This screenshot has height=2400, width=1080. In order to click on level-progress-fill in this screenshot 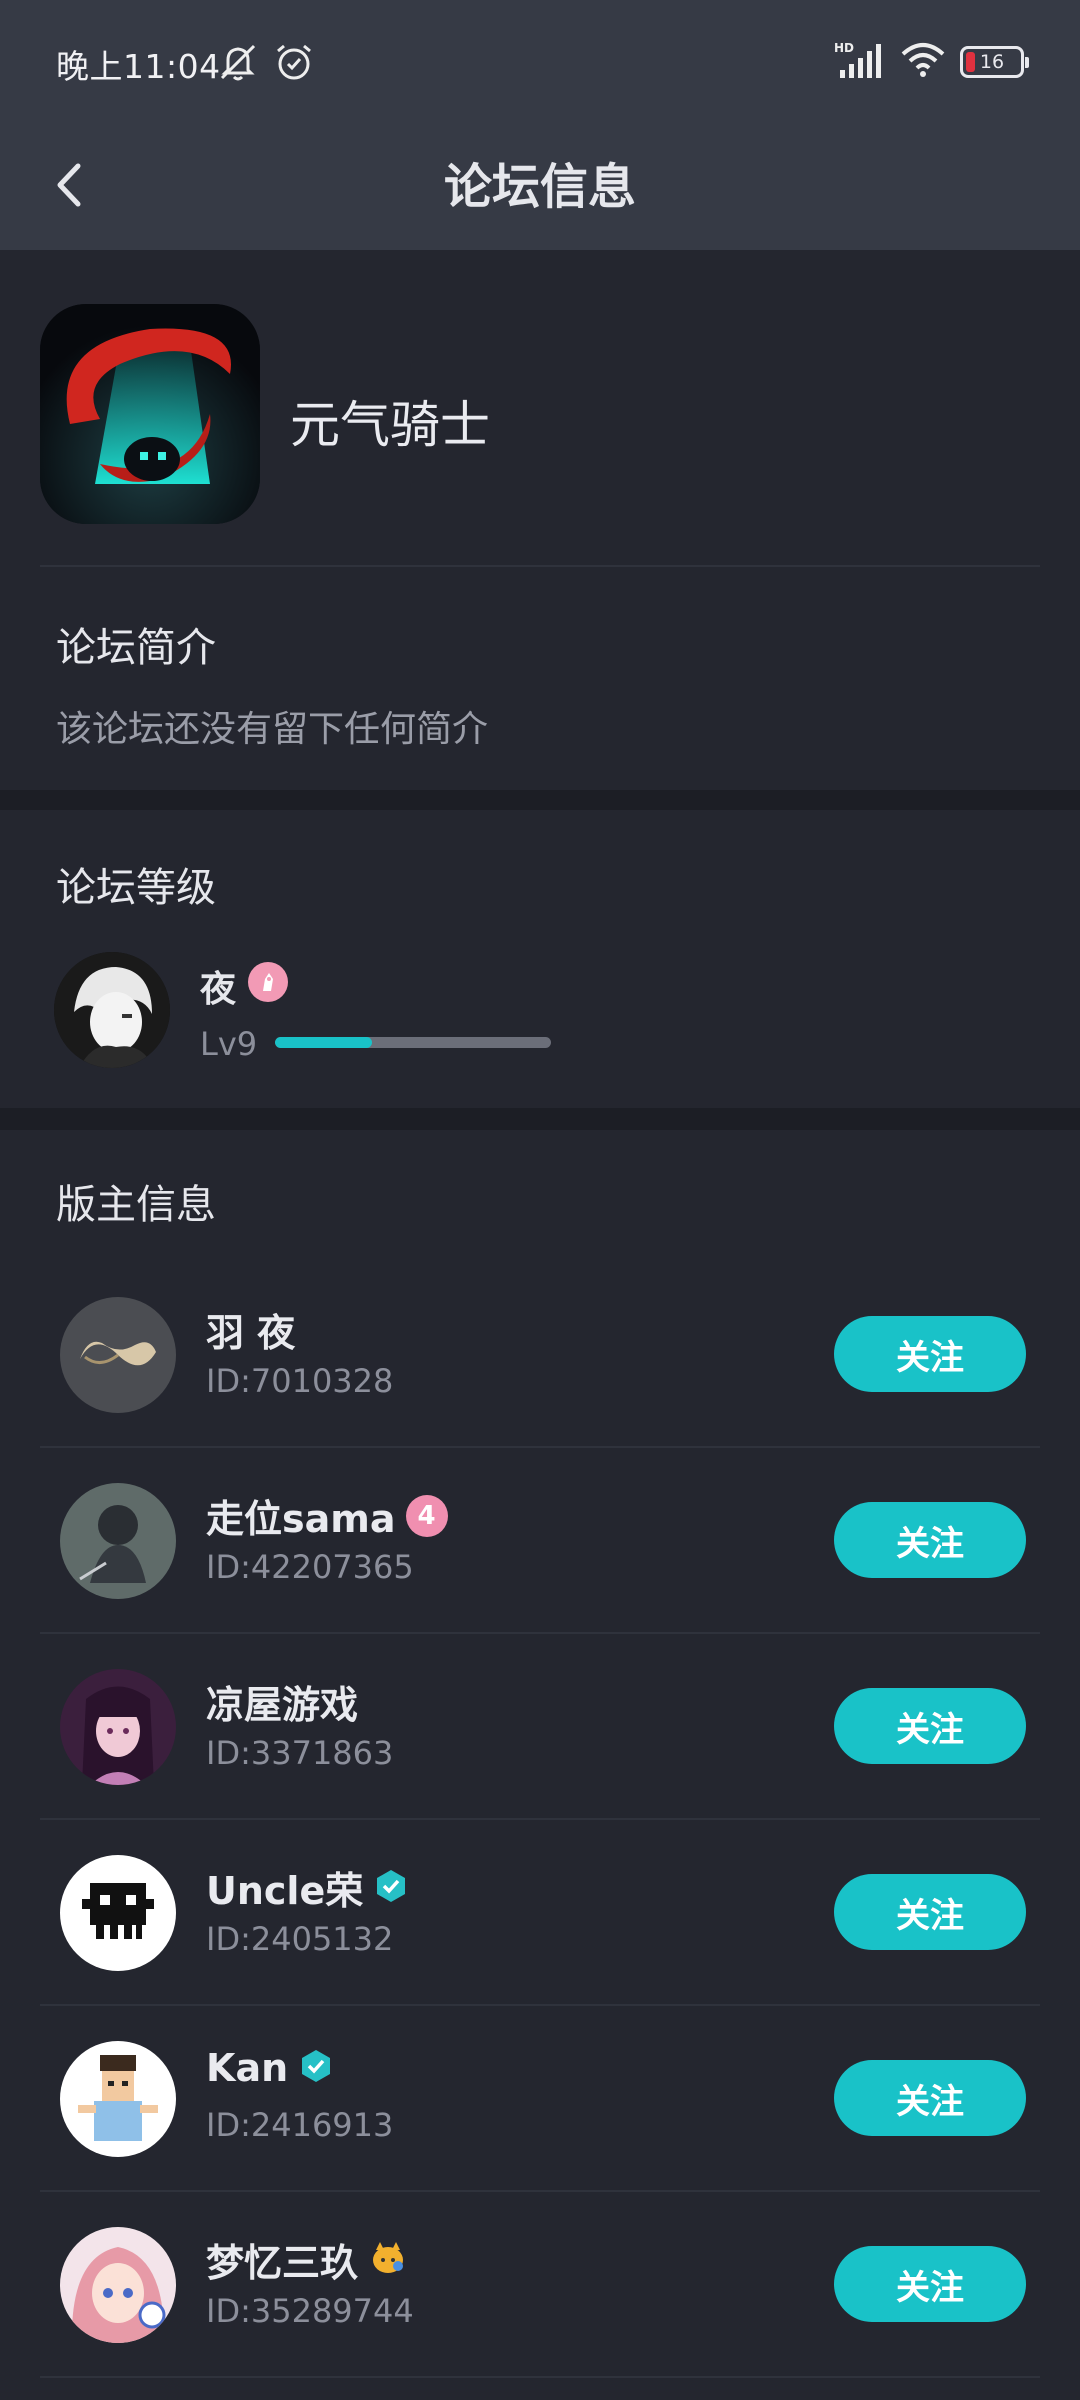, I will do `click(323, 1042)`.